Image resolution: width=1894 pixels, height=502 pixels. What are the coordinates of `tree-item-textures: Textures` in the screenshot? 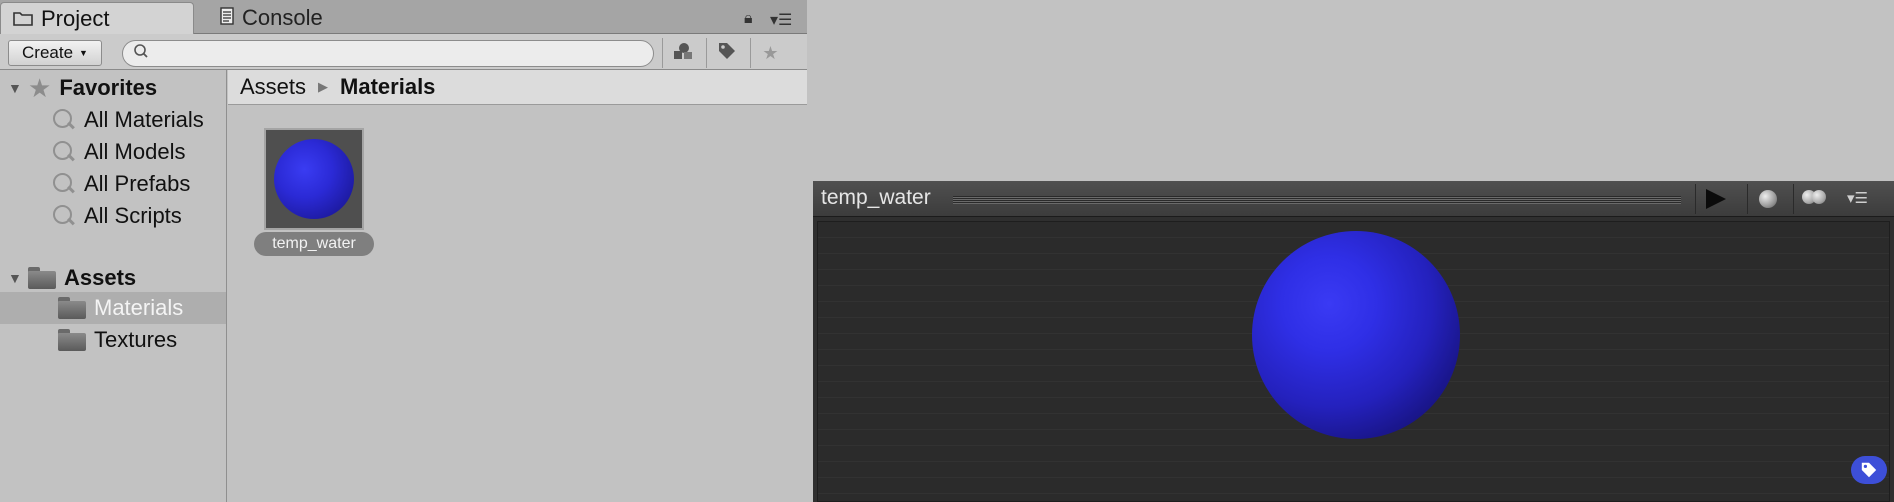 It's located at (113, 340).